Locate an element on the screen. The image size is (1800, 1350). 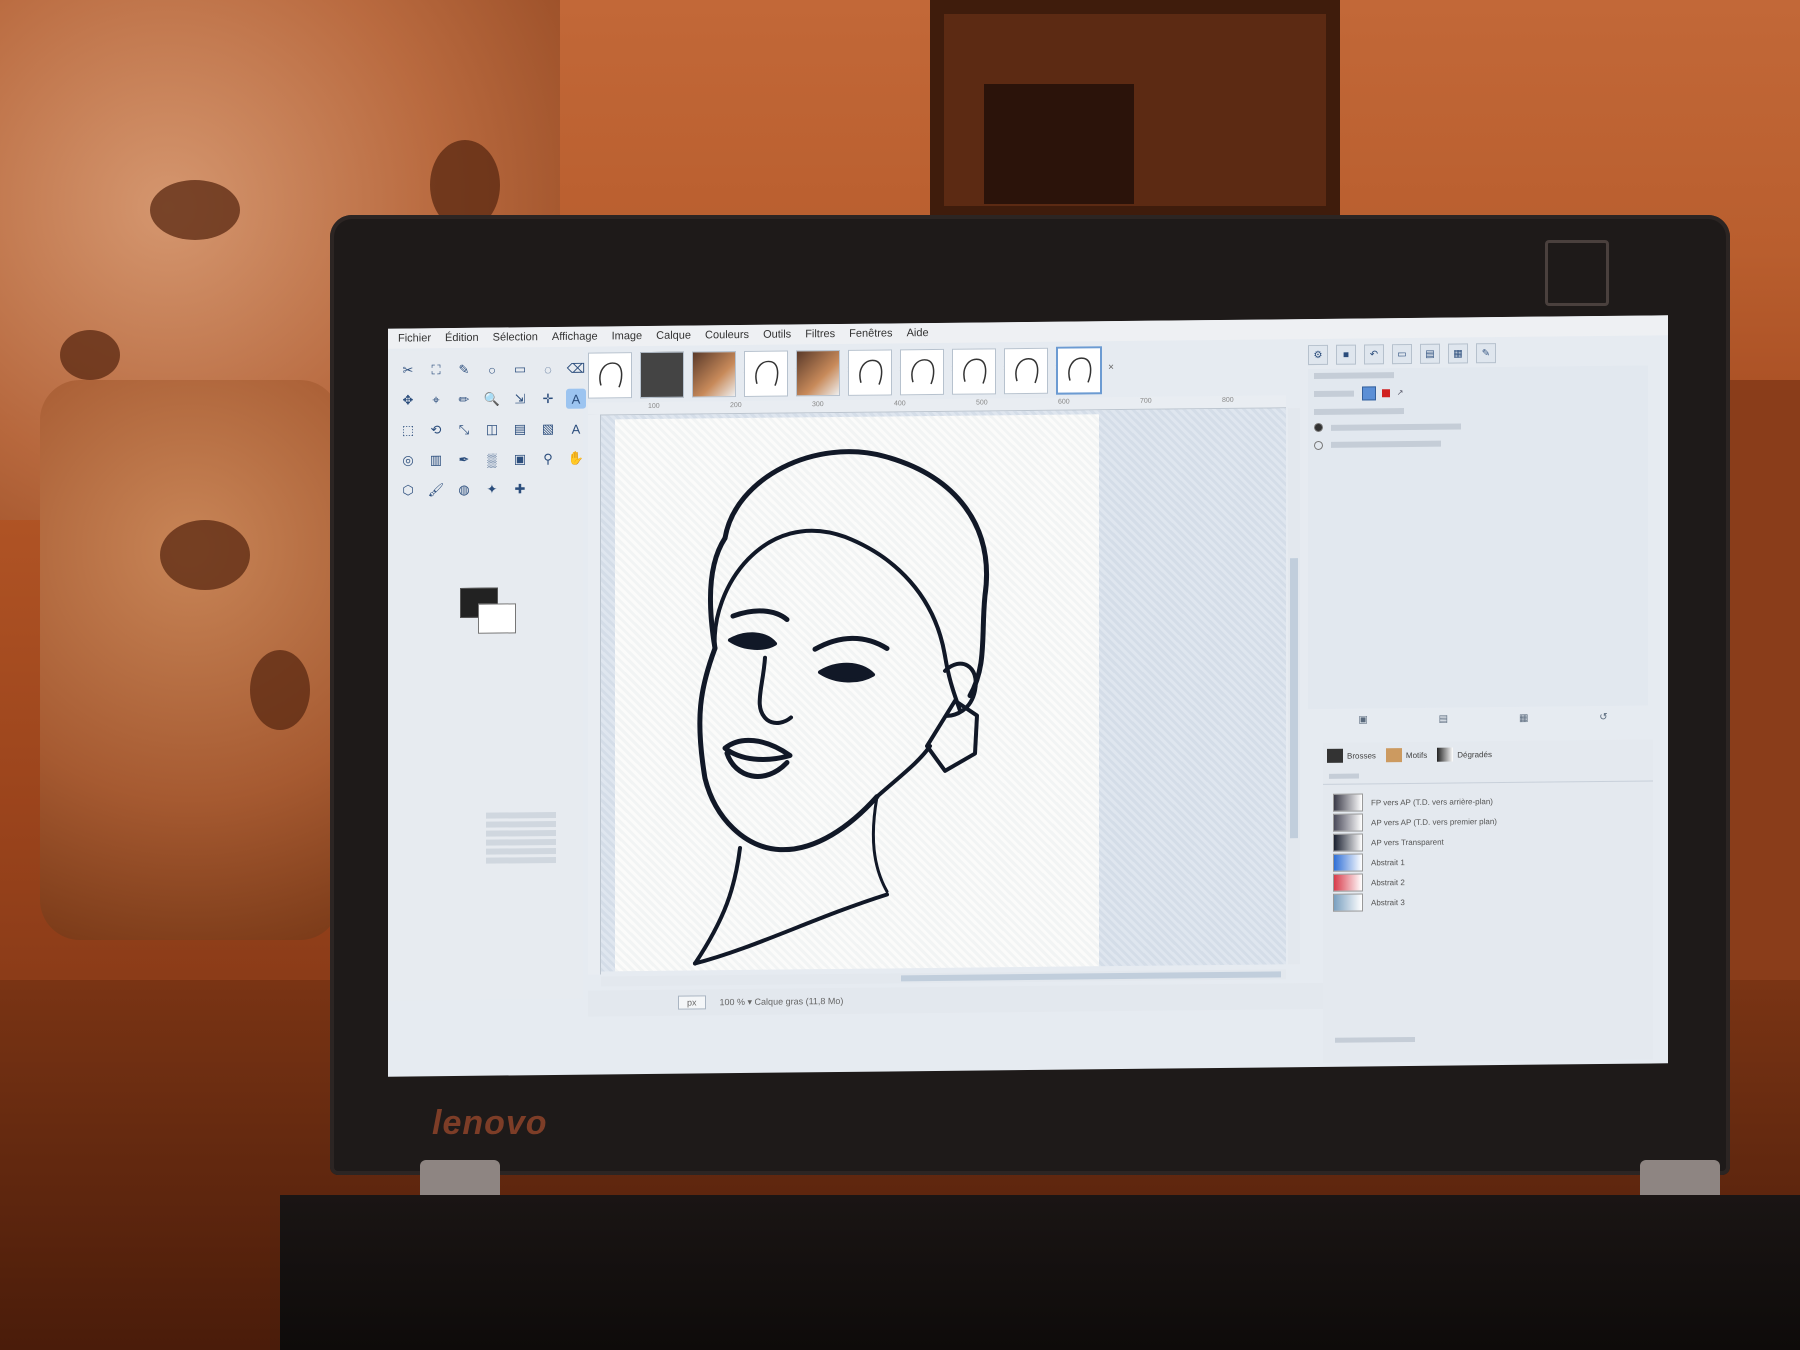
tool-grid: ✂ ⛶ ✎ ○ ▭ ◌ ⌫ ✥ ⌖ ✏ 🔍 ⇲ ✛ A ⬚ ⟲ ⤡ ◫ ▤ ▧ A ◎ ▥ ✒ ▒ ▣ ⚲ ✋ ⬡ 🖌 ◍ ✦ ✚ is located at coordinates (494, 433).